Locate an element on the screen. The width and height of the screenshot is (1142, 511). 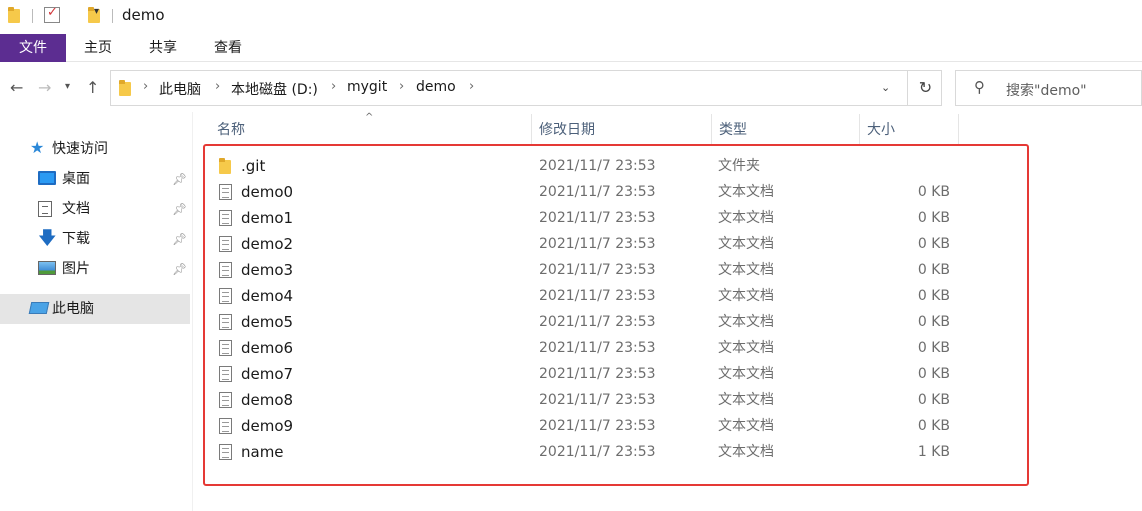
file-type: 文件夹 is located at coordinates (739, 166).